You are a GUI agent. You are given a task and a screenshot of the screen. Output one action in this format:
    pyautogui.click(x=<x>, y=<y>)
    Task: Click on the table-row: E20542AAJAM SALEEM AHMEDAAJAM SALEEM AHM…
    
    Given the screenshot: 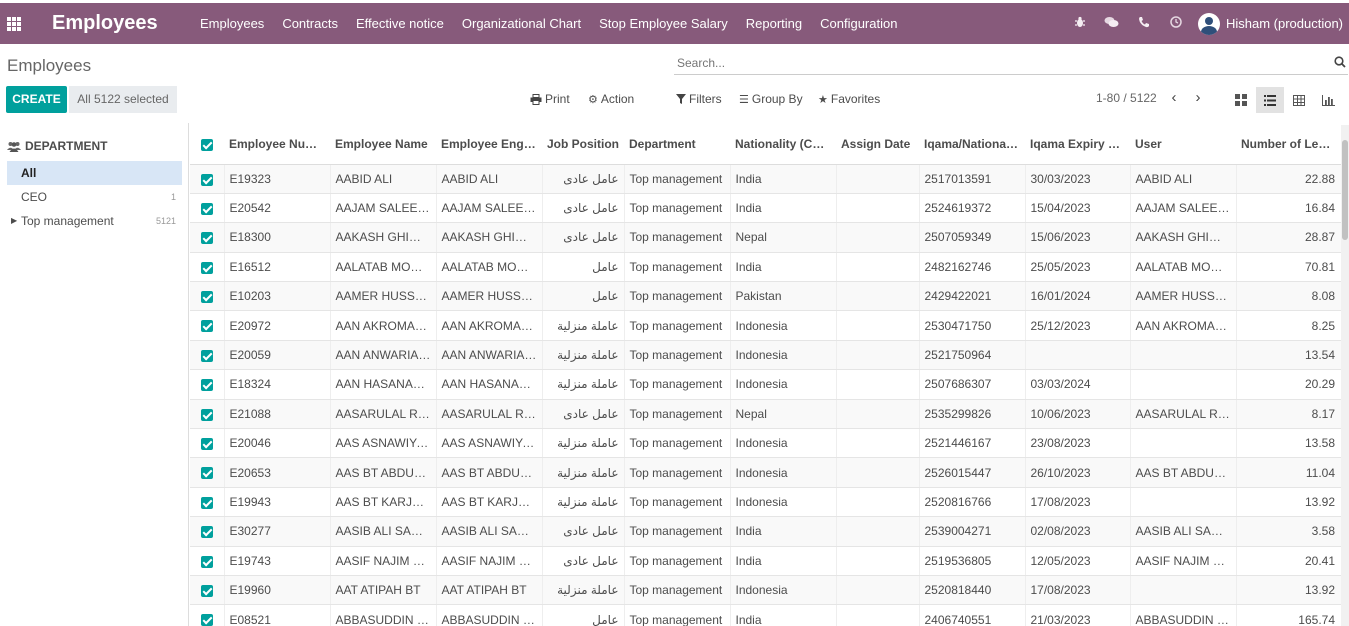 What is the action you would take?
    pyautogui.click(x=765, y=208)
    